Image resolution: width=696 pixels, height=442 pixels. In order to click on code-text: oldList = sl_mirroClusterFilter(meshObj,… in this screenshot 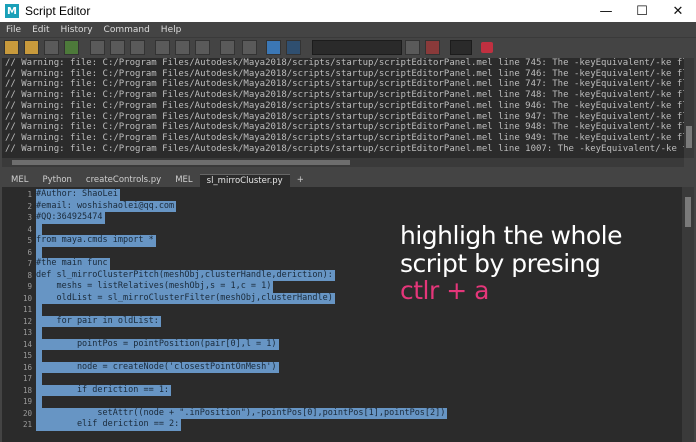, I will do `click(185, 298)`.